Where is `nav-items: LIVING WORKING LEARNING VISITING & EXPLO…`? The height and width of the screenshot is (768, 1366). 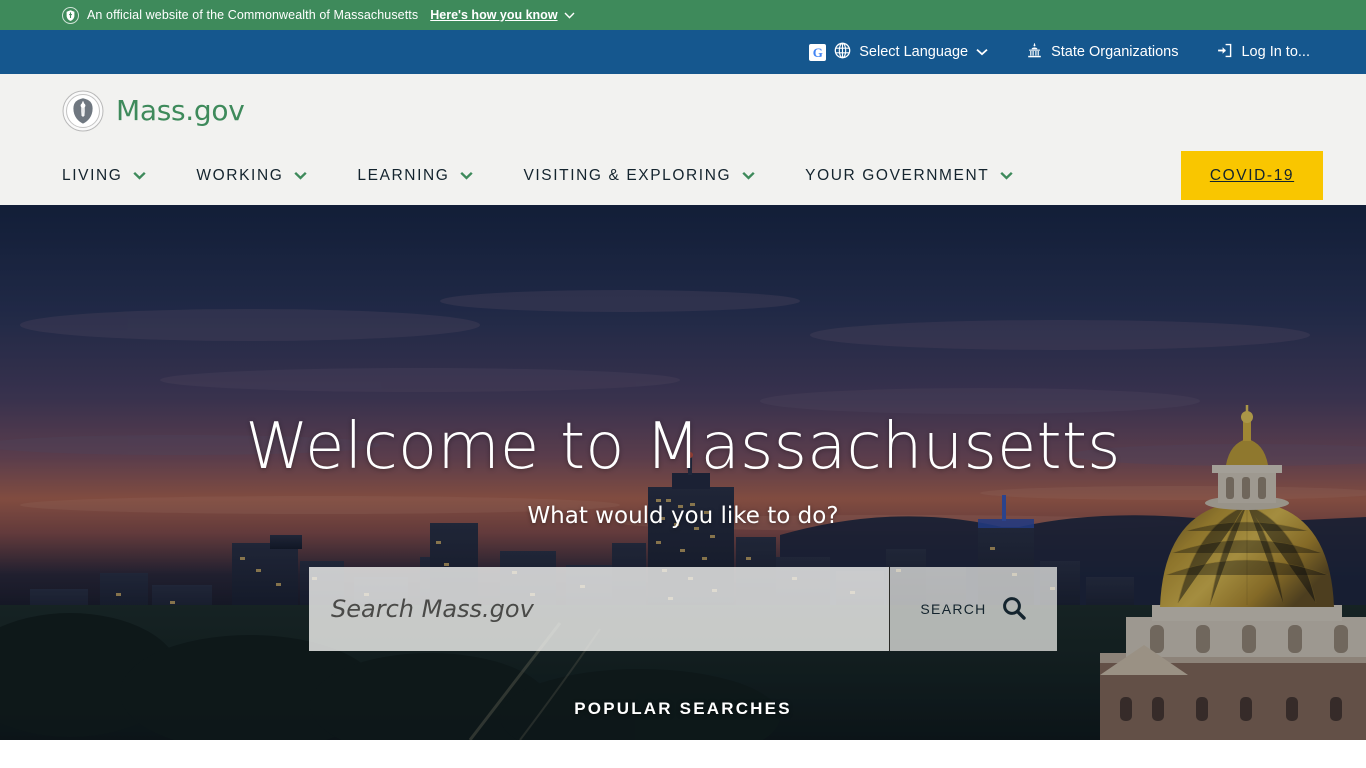
nav-items: LIVING WORKING LEARNING VISITING & EXPLO… is located at coordinates (621, 176).